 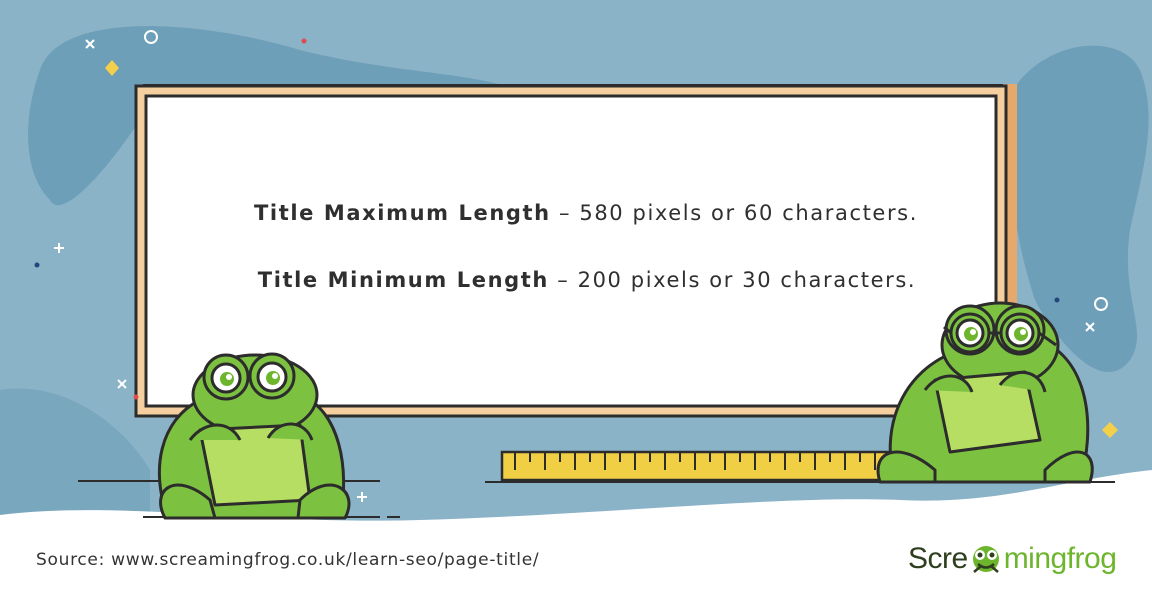 I want to click on logo-text-left: Scre, so click(x=938, y=558).